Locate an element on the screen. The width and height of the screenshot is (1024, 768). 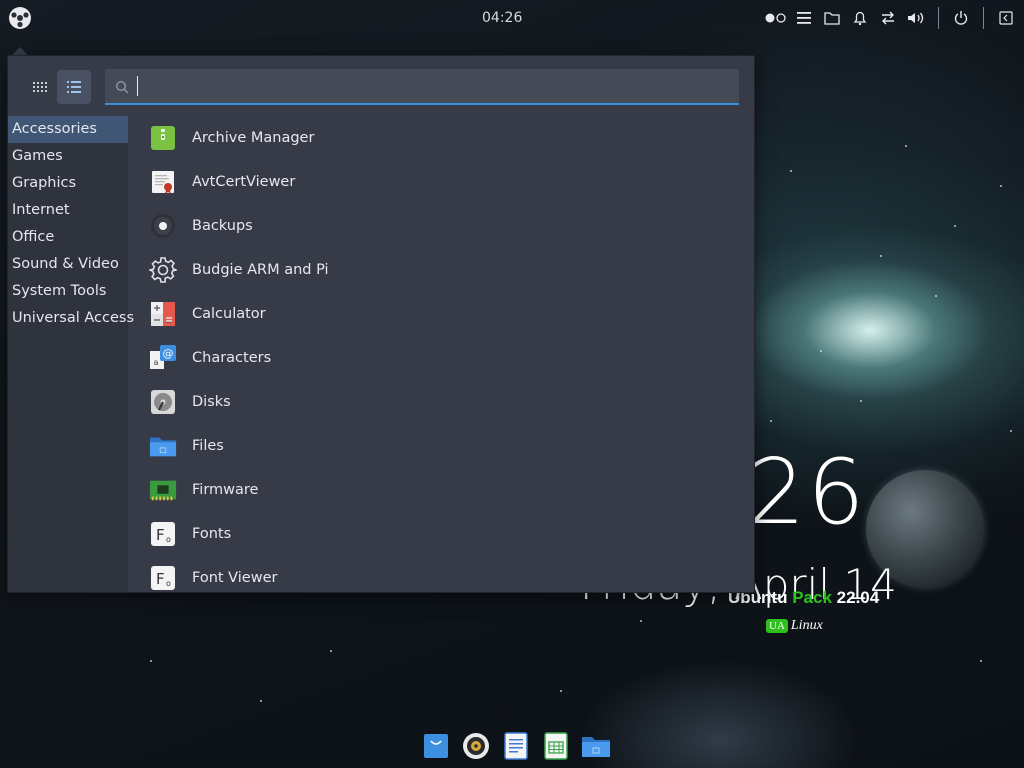
app-label: Archive Manager is located at coordinates (253, 138).